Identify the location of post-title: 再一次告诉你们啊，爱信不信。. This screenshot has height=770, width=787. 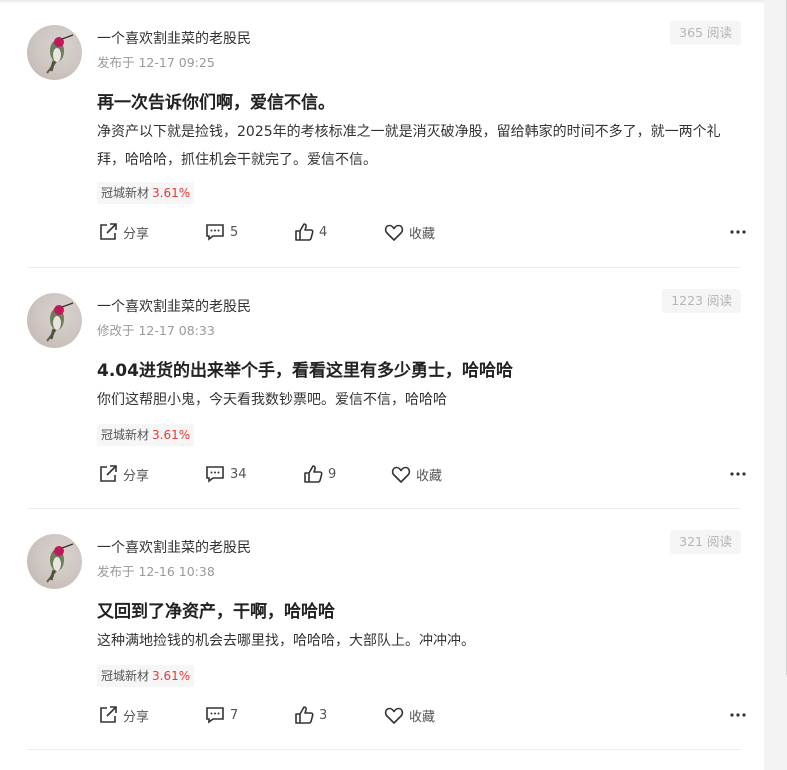
(216, 100).